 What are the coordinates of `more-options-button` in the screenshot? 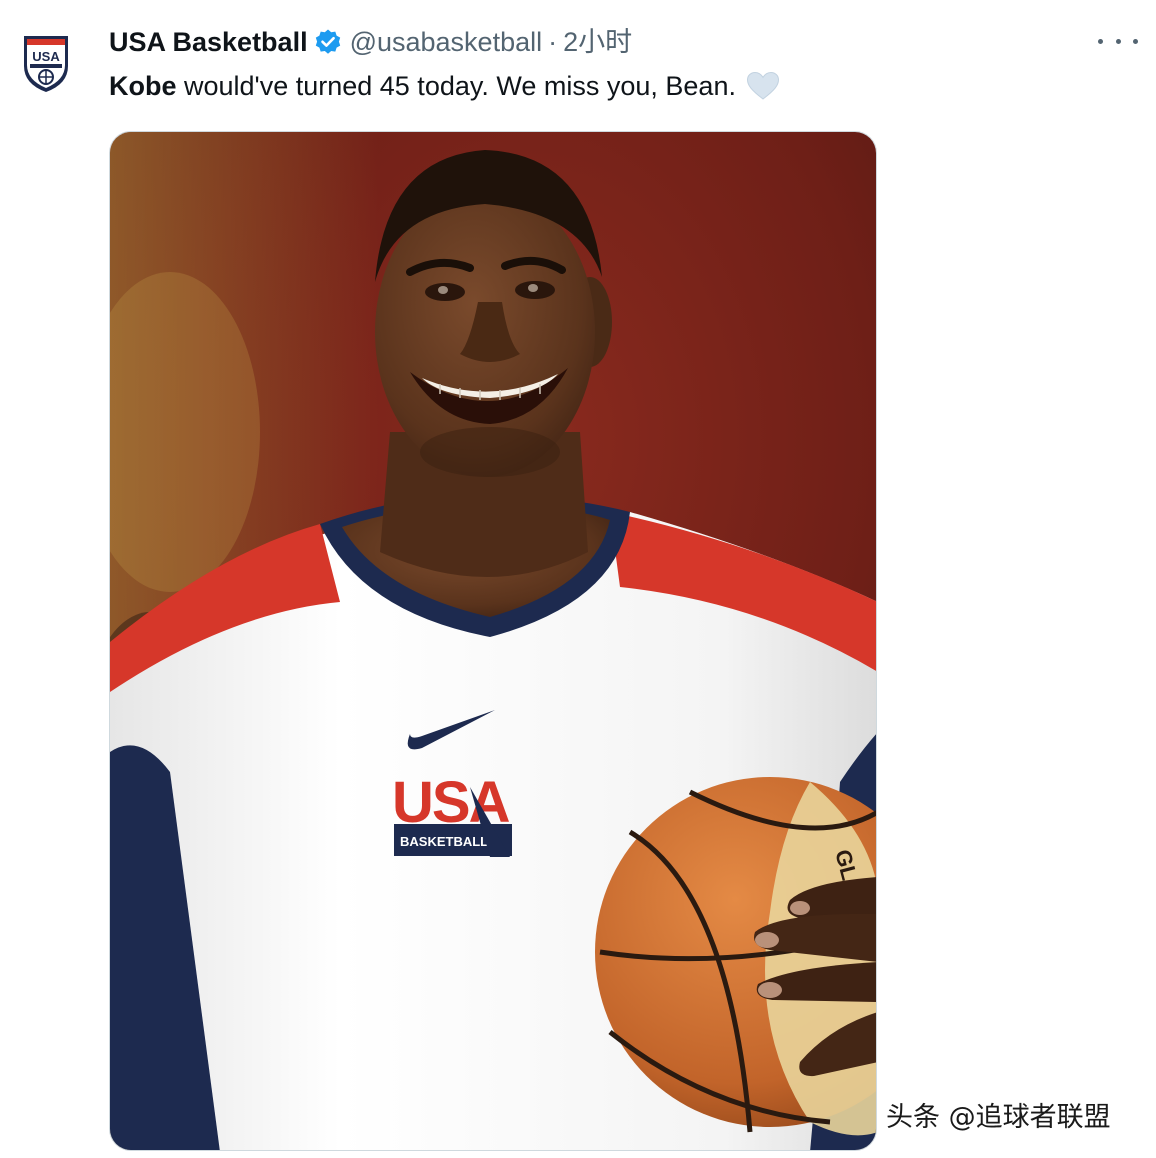 It's located at (1118, 41).